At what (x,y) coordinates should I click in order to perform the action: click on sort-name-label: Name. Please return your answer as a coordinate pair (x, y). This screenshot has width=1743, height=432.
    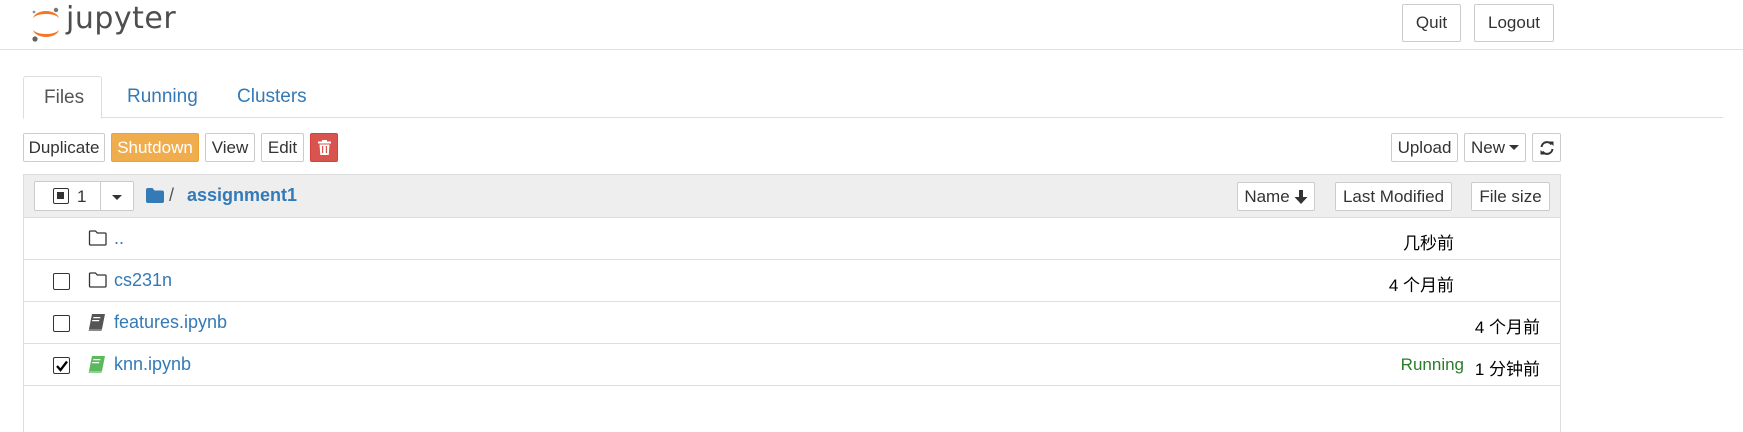
    Looking at the image, I should click on (1267, 196).